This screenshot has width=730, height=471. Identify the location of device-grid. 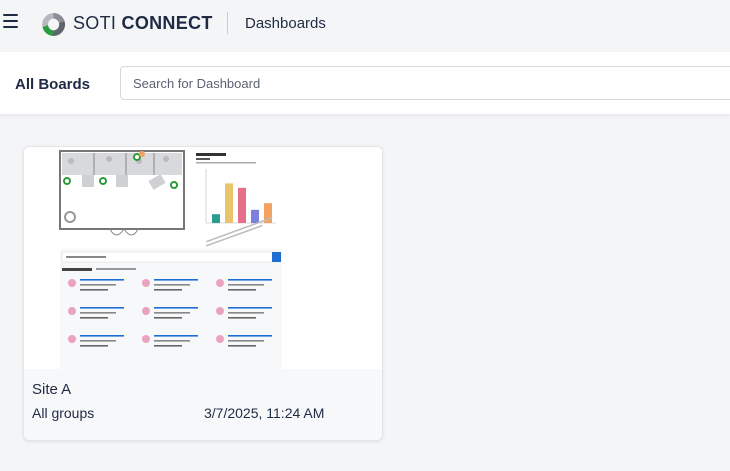
(170, 313).